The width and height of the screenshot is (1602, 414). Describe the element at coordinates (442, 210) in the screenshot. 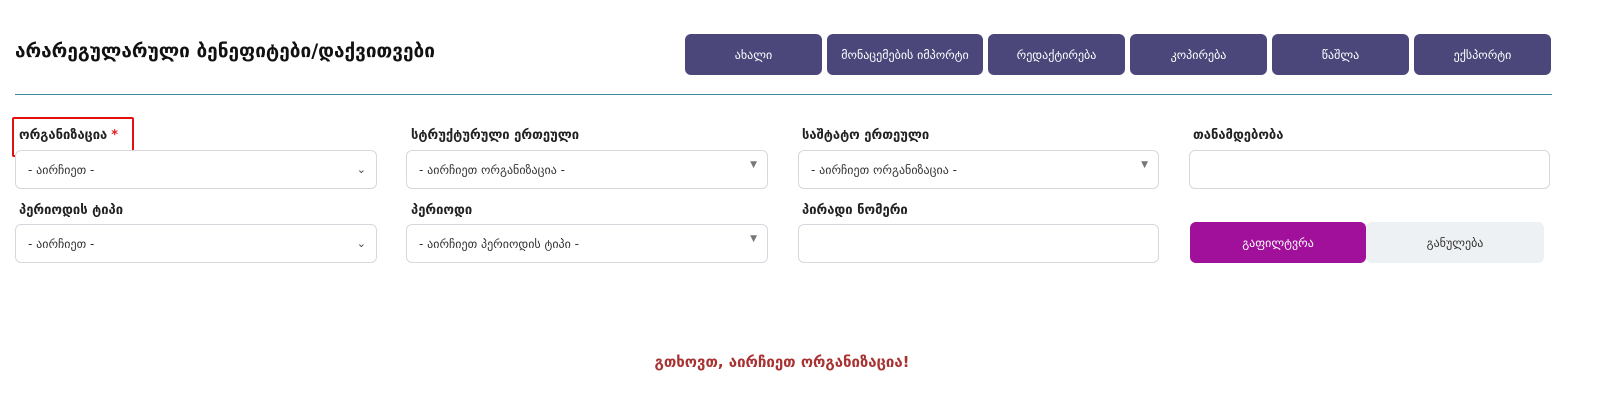

I see `period-label: პერიოდი` at that location.